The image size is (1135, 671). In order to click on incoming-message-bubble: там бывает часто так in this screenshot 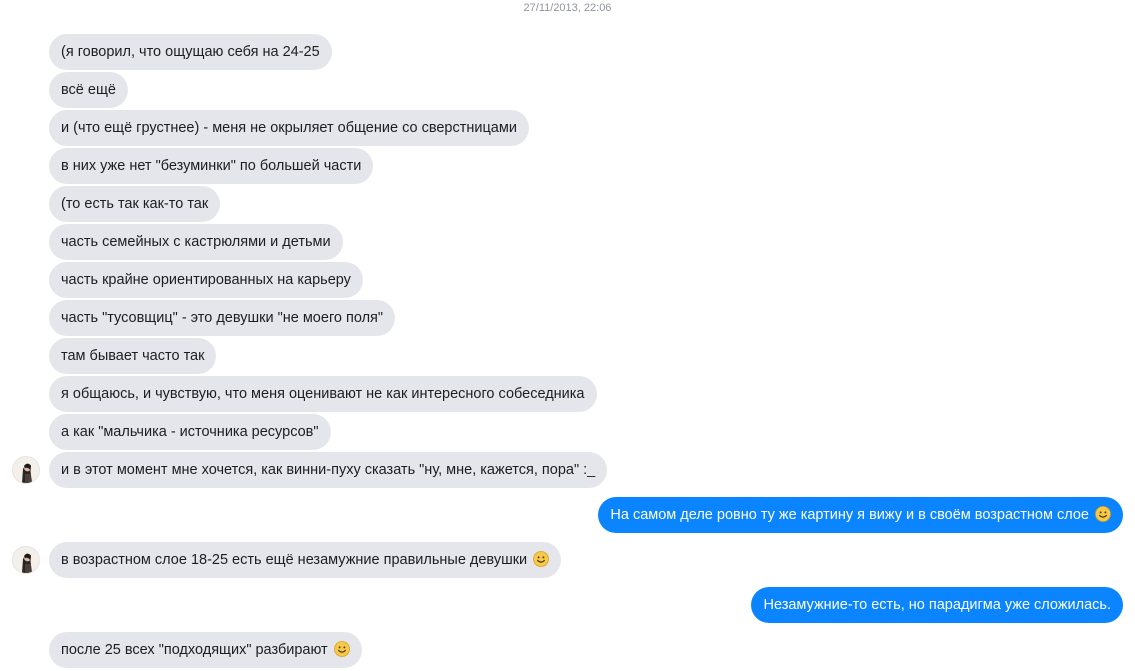, I will do `click(133, 356)`.